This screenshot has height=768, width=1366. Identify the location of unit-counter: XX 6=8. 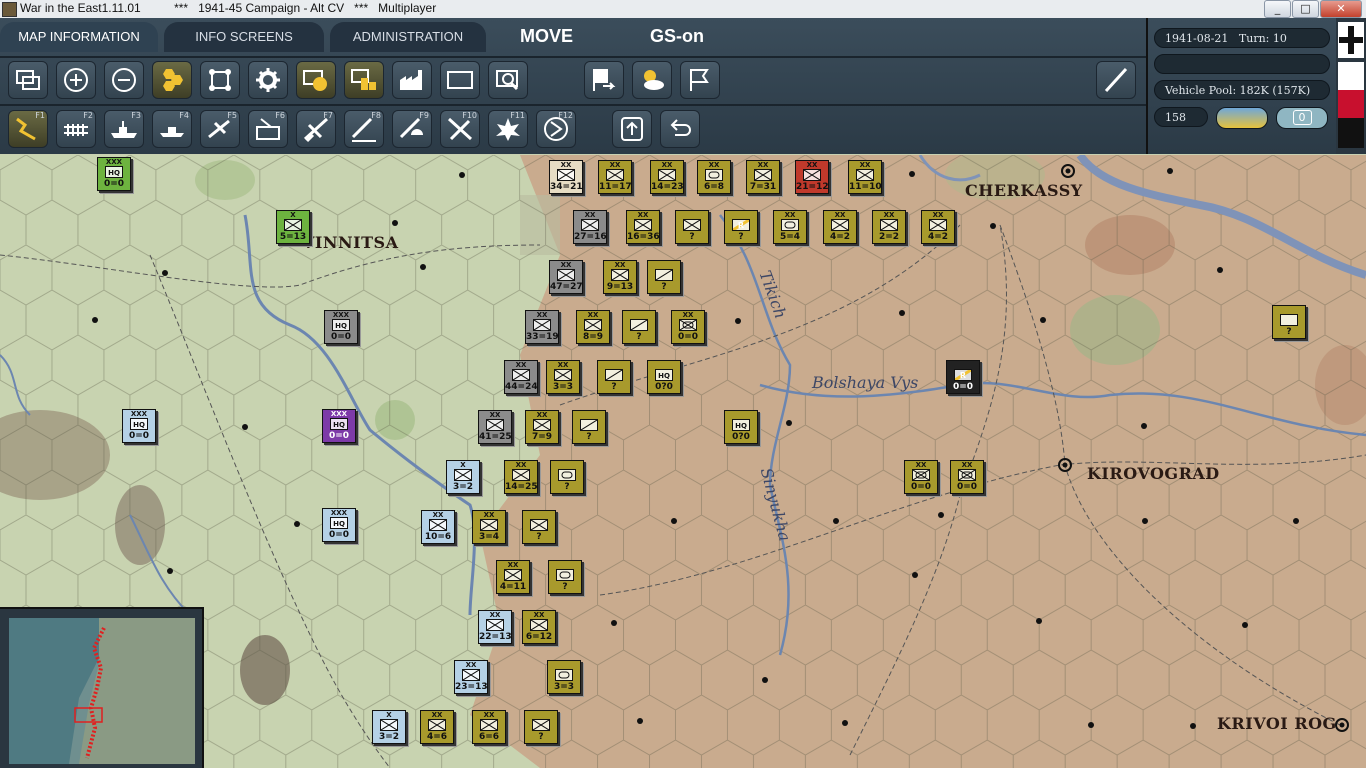
(714, 177).